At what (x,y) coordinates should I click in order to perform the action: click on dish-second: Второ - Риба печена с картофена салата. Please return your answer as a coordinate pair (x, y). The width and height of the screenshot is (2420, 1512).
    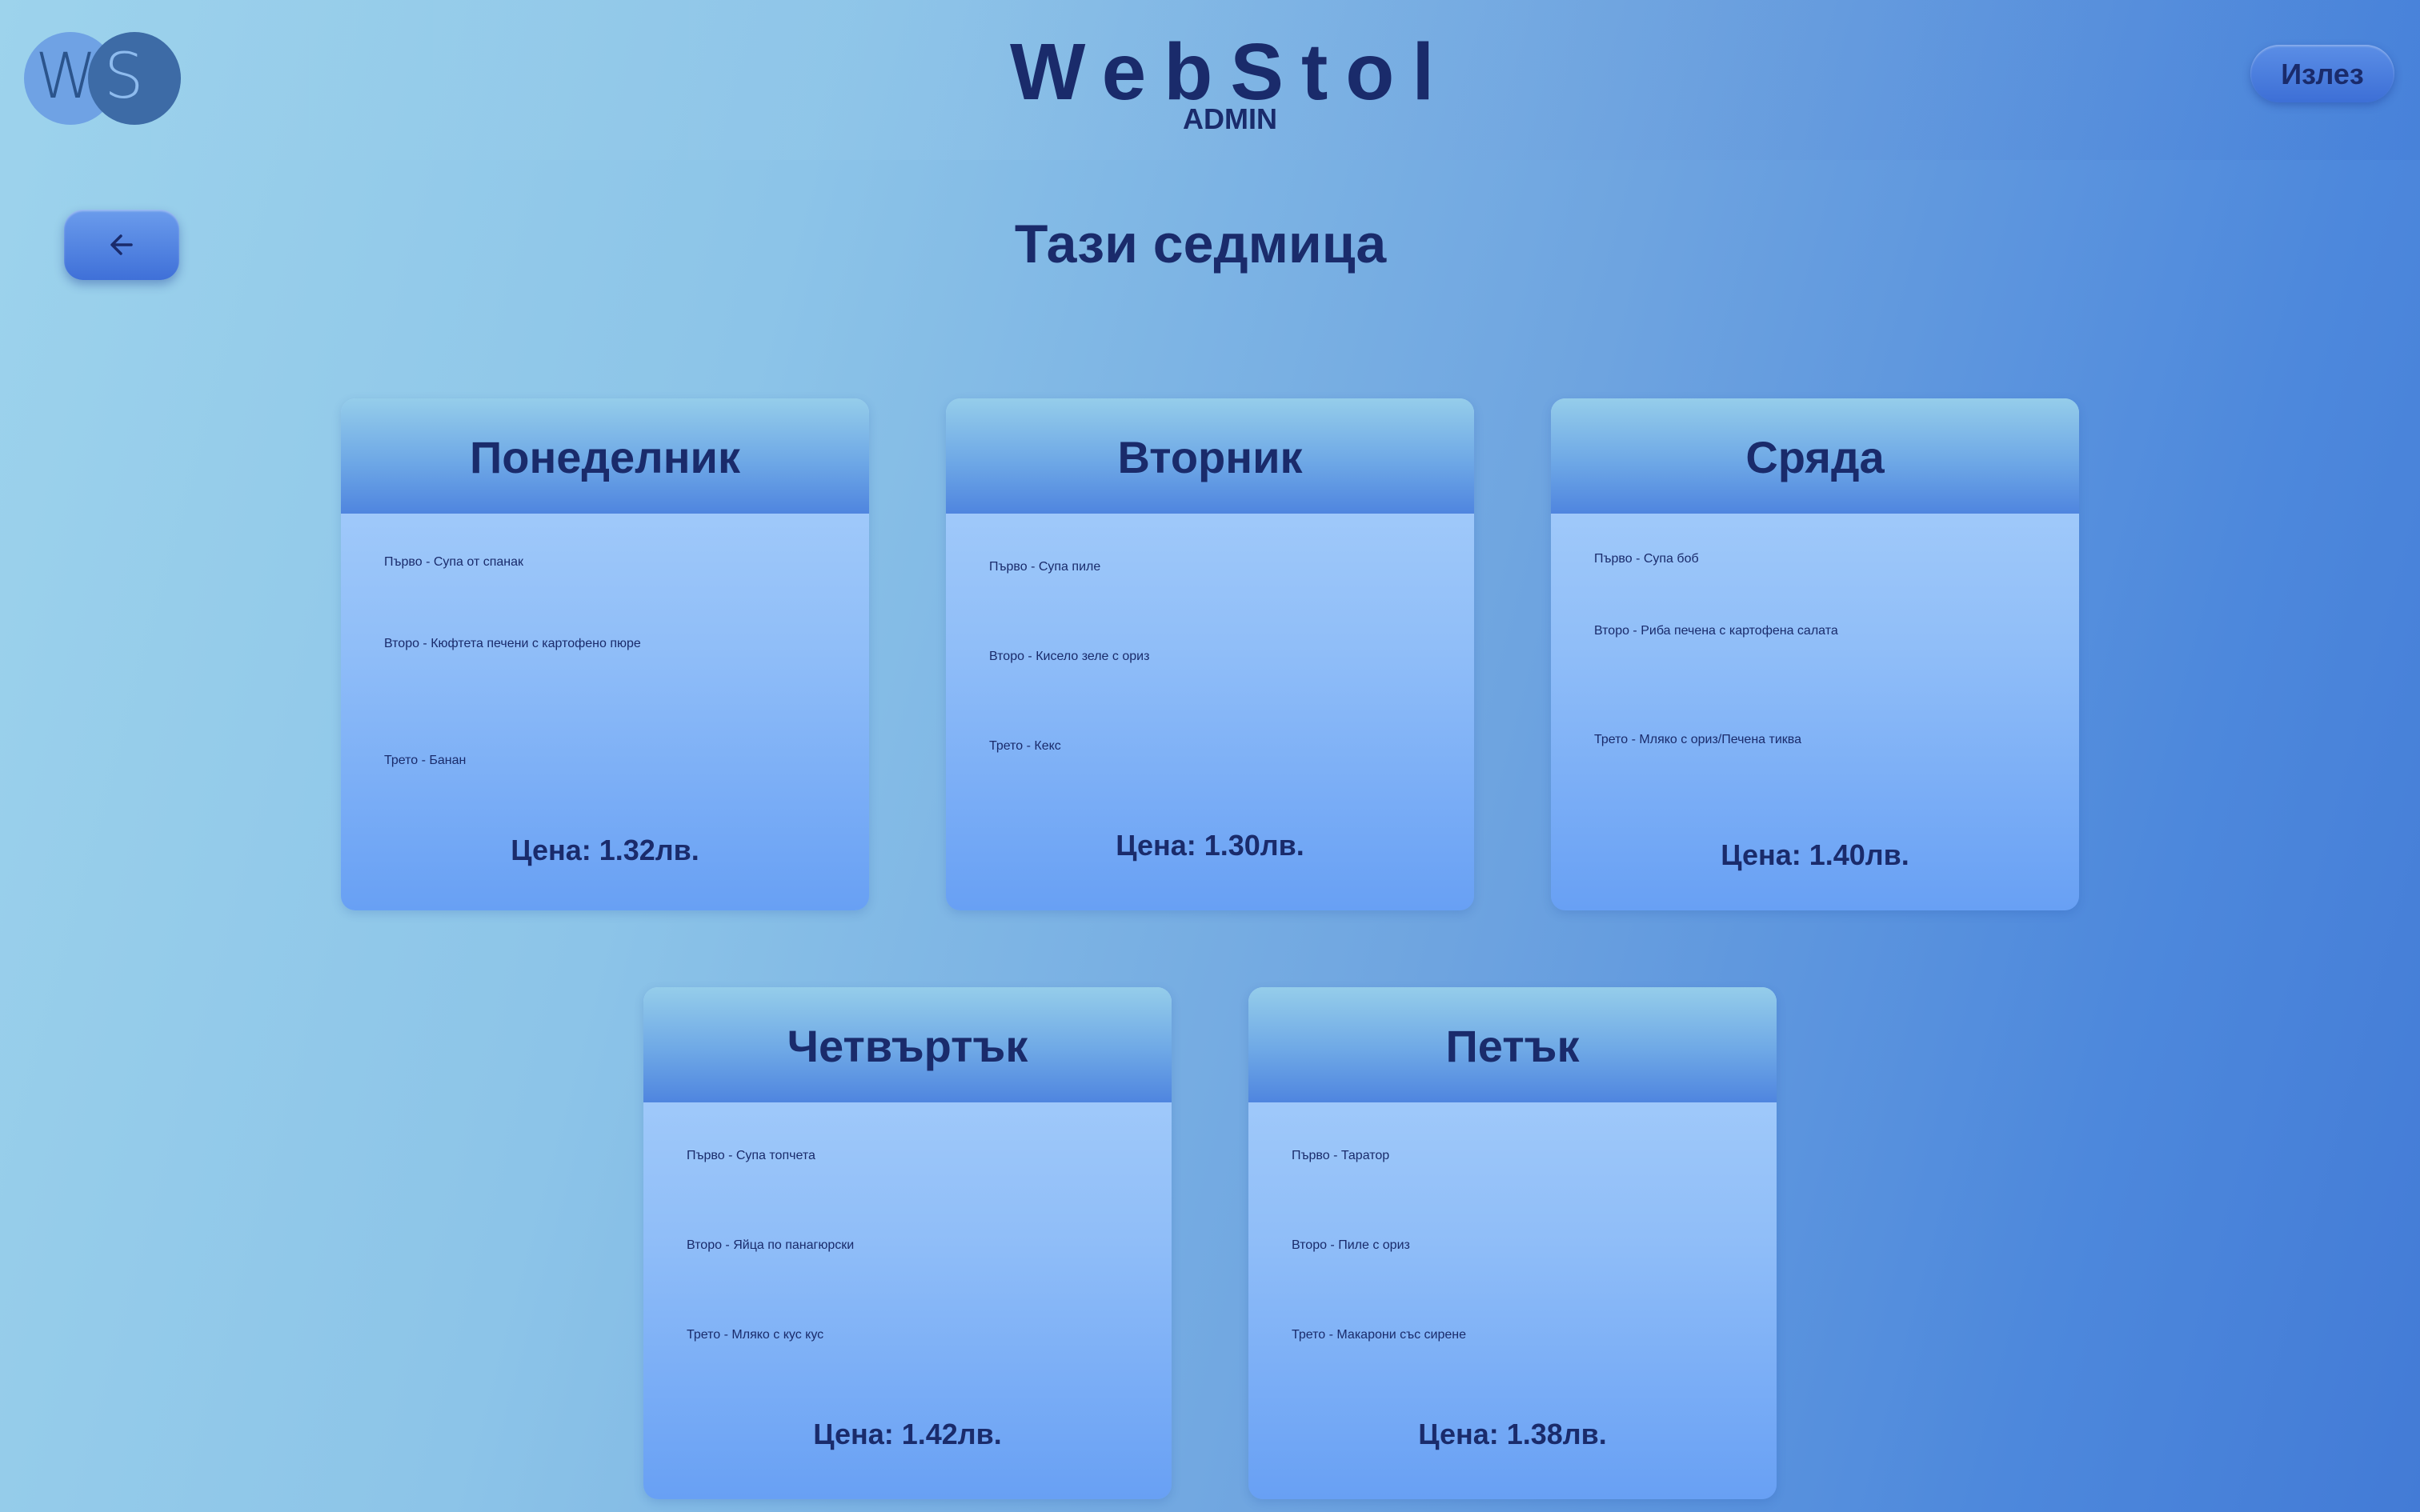
    Looking at the image, I should click on (1716, 631).